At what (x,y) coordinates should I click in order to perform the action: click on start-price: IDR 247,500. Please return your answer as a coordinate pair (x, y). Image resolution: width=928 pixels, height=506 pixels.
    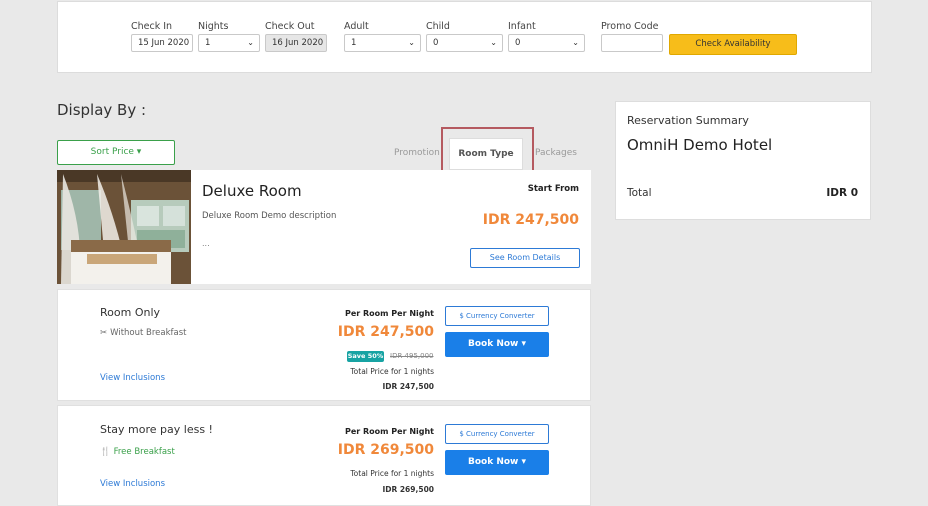
    Looking at the image, I should click on (530, 220).